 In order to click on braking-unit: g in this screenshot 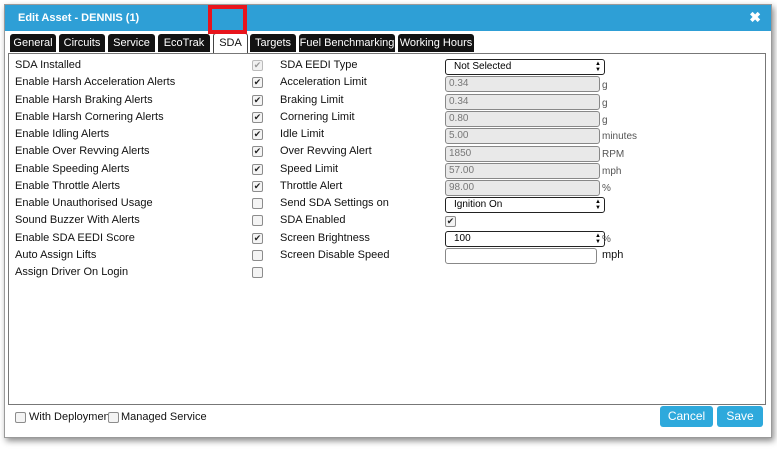, I will do `click(605, 103)`.